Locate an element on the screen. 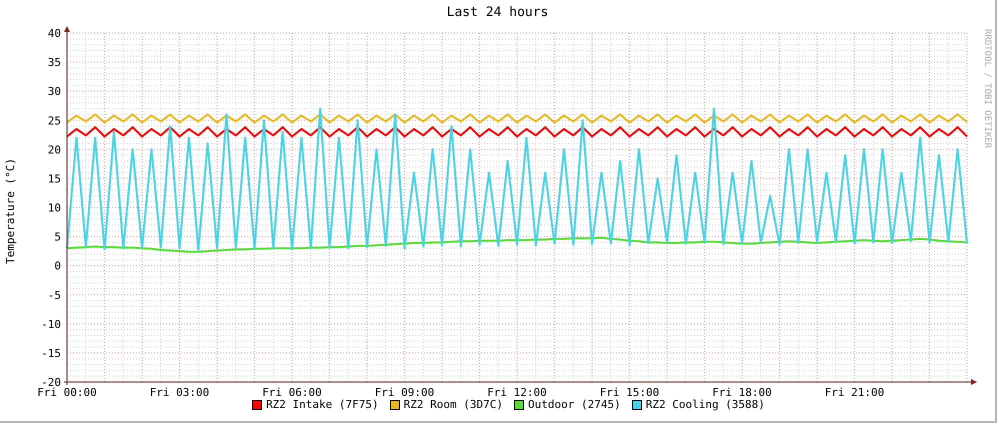  y-tick-label: 15 is located at coordinates (54, 179).